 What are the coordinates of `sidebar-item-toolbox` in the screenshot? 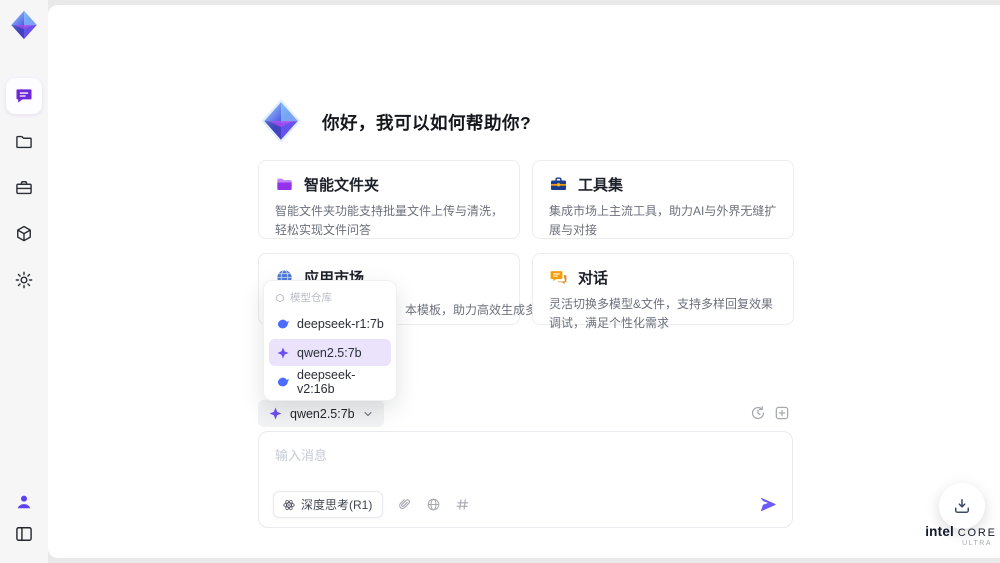 It's located at (24, 188).